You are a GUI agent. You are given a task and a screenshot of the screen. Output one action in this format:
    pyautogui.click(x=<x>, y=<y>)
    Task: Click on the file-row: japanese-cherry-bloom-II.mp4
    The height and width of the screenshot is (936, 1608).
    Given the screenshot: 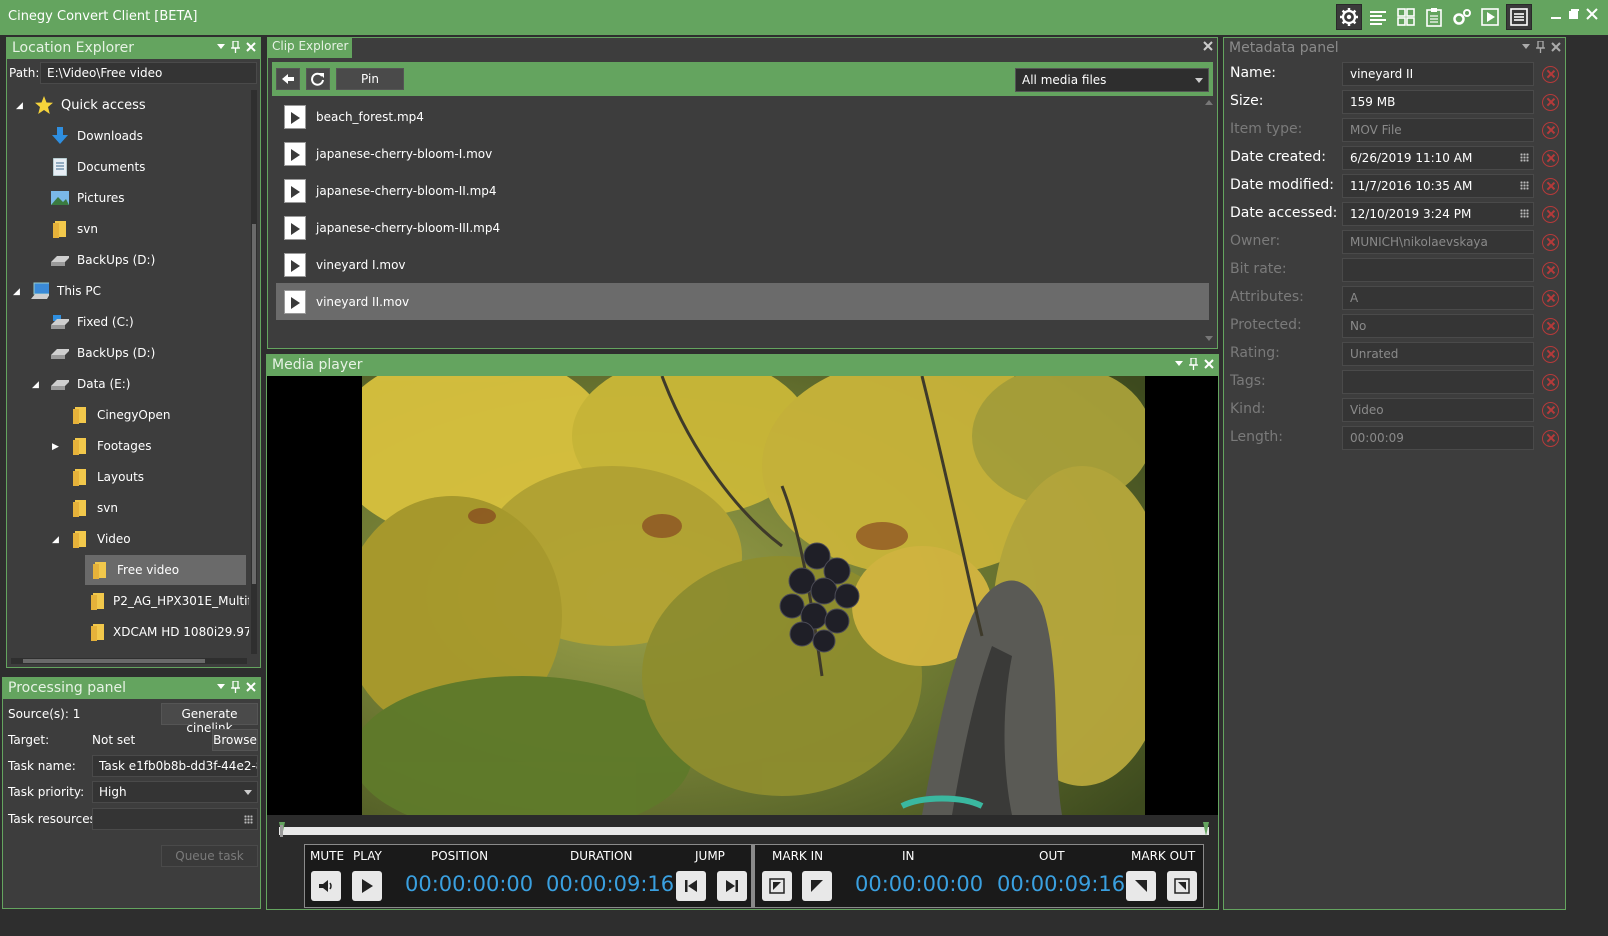 What is the action you would take?
    pyautogui.click(x=742, y=190)
    